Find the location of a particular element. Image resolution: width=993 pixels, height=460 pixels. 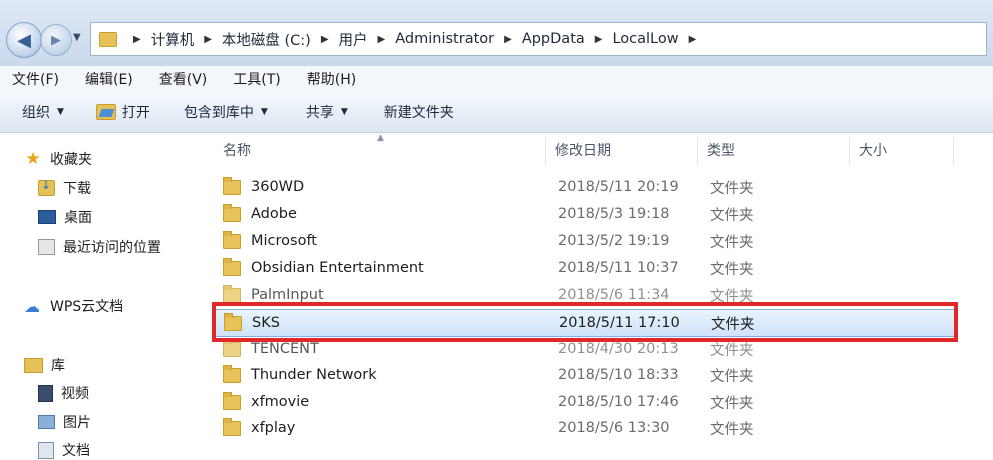

sidebar-item-favorites: ★ 收藏夹 is located at coordinates (58, 159).